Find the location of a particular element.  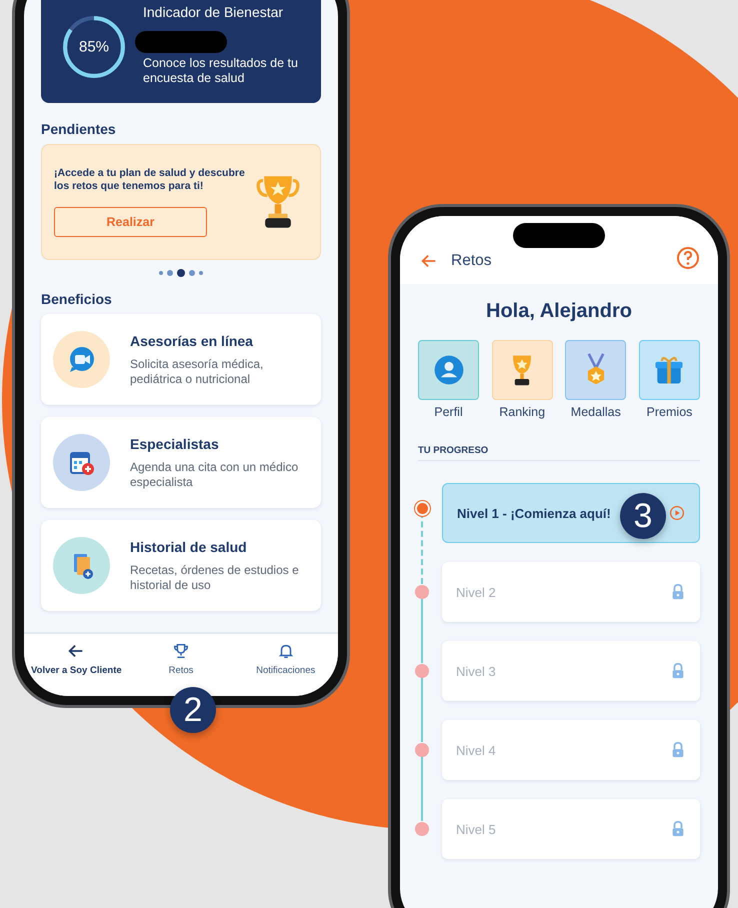

promo-message: ¡Accede a tu plan de salud y descubre los retos que tenemos para ti! is located at coordinates (150, 180).